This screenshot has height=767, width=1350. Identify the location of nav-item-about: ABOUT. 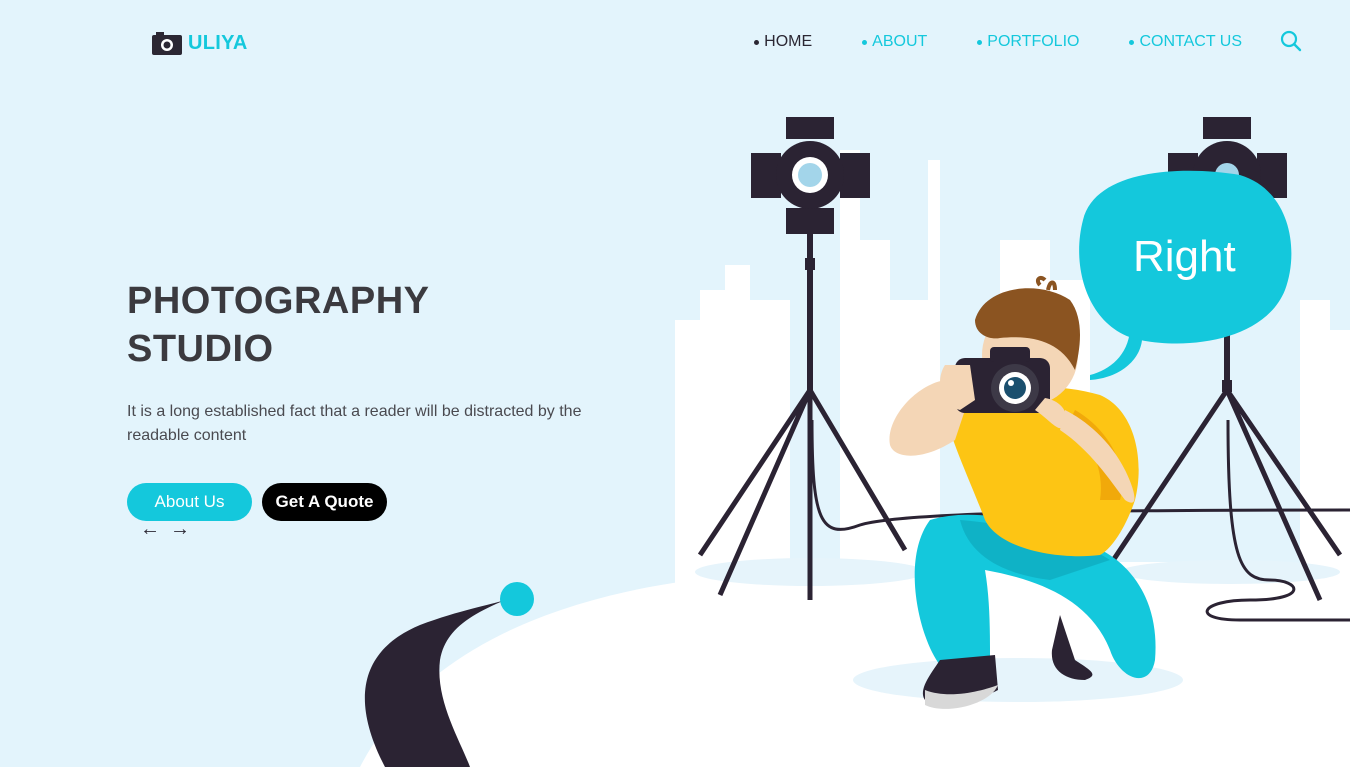
(894, 42).